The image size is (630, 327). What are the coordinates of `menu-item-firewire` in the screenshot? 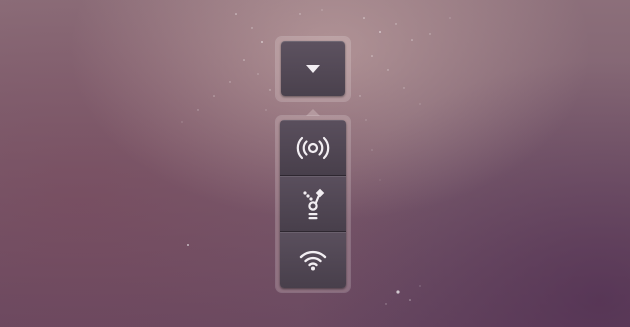 It's located at (313, 204).